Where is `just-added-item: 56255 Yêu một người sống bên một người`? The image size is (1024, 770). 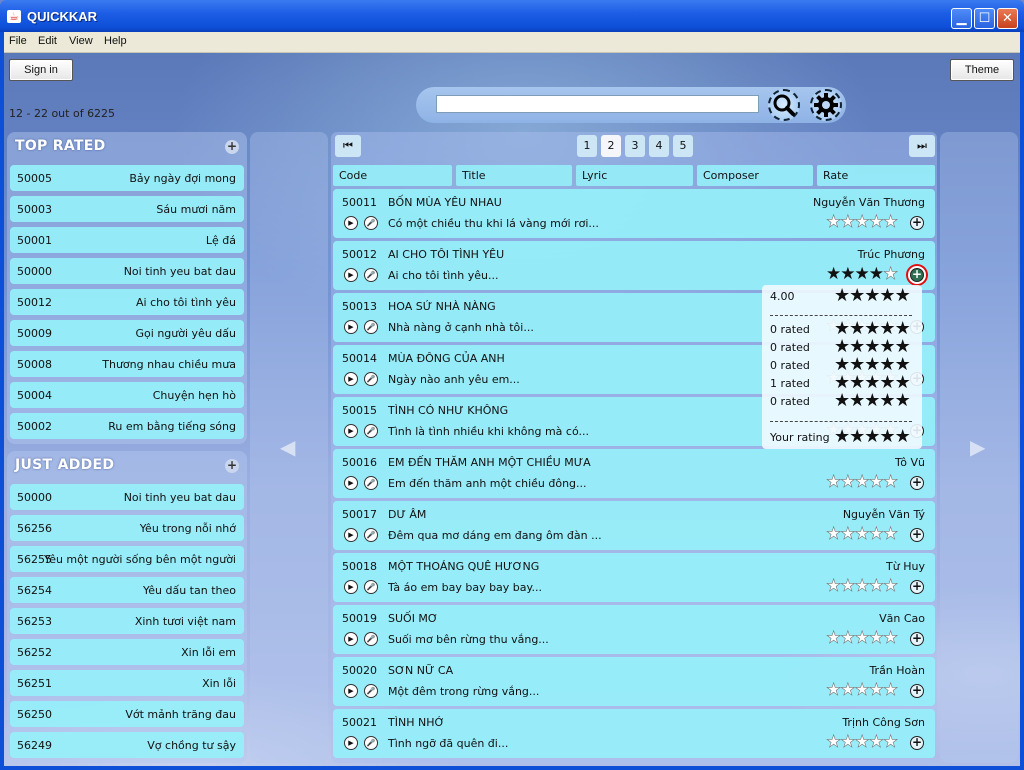 just-added-item: 56255 Yêu một người sống bên một người is located at coordinates (127, 559).